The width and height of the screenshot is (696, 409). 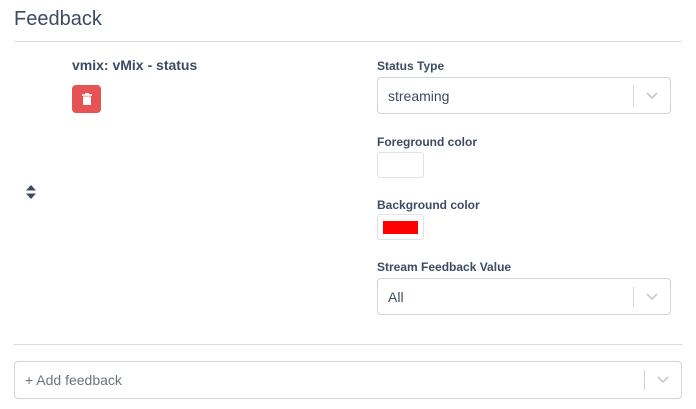 I want to click on background-color-label: Background color, so click(x=428, y=205).